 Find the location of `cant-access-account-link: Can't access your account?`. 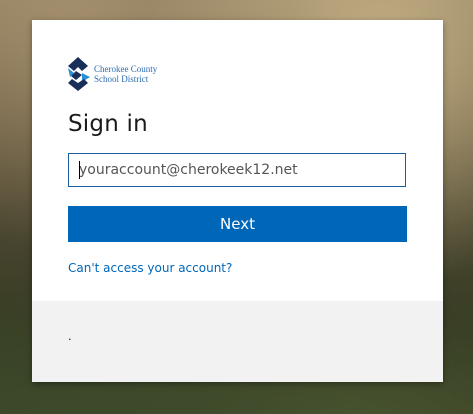

cant-access-account-link: Can't access your account? is located at coordinates (150, 268).